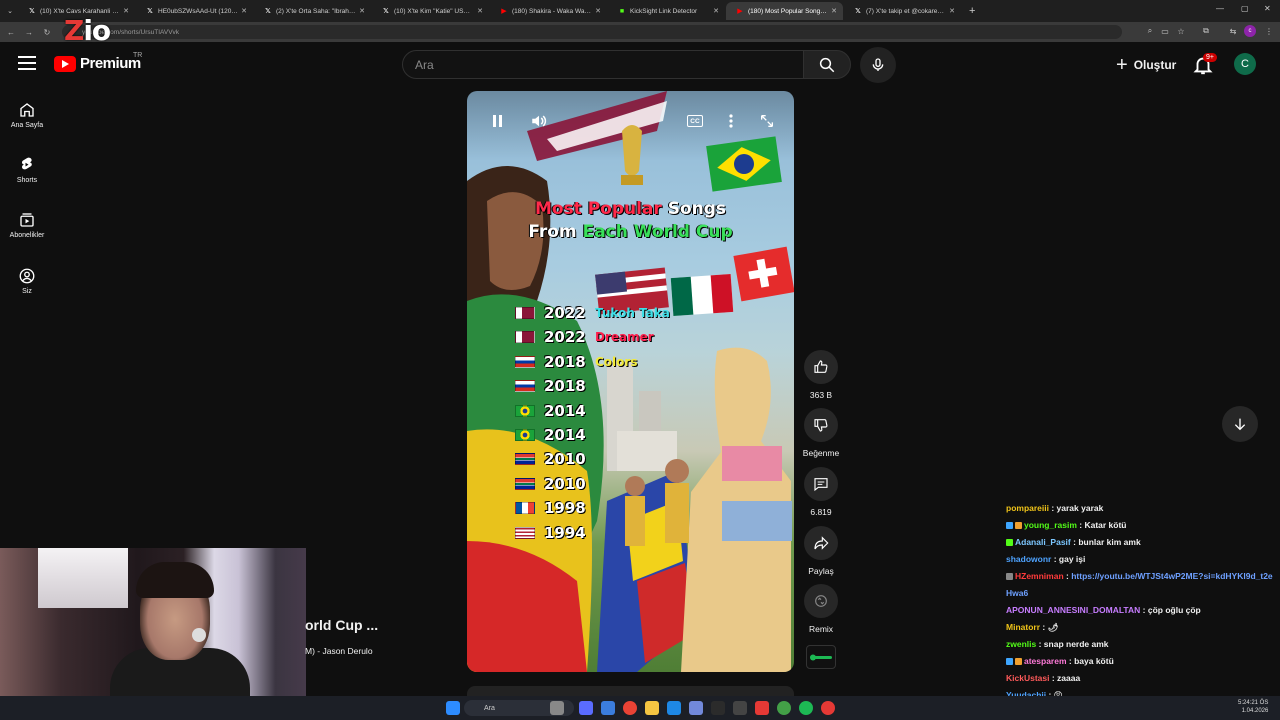  I want to click on chat-username: Minatorr, so click(1023, 627).